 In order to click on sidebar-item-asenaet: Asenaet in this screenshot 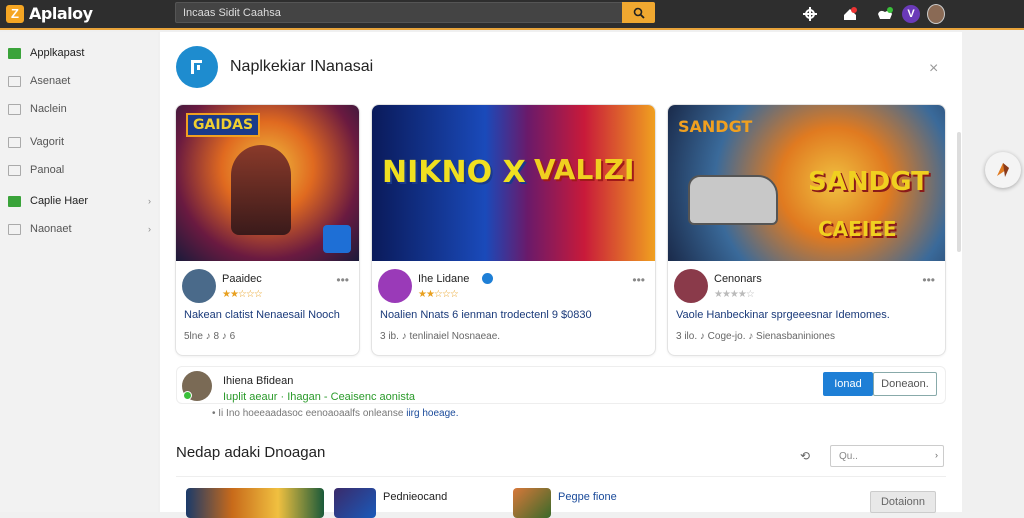, I will do `click(80, 81)`.